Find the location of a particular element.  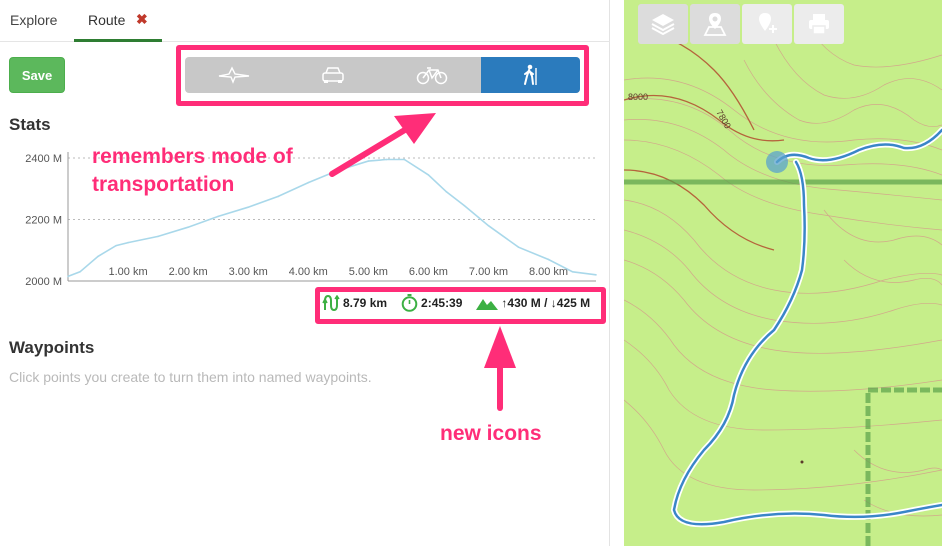

map-pin-icon is located at coordinates (715, 24).